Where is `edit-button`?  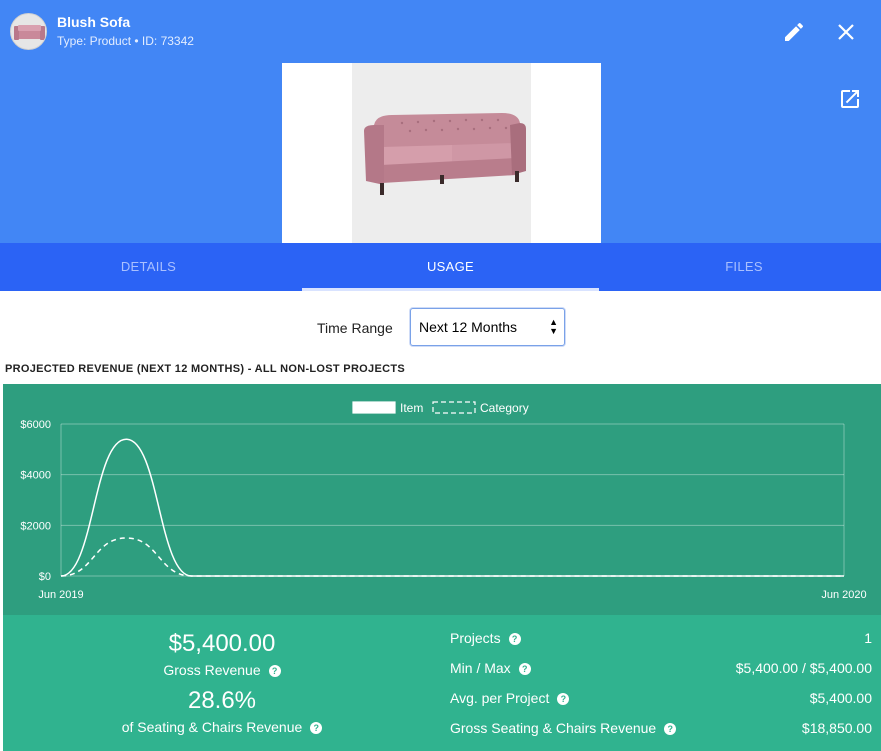
edit-button is located at coordinates (794, 32).